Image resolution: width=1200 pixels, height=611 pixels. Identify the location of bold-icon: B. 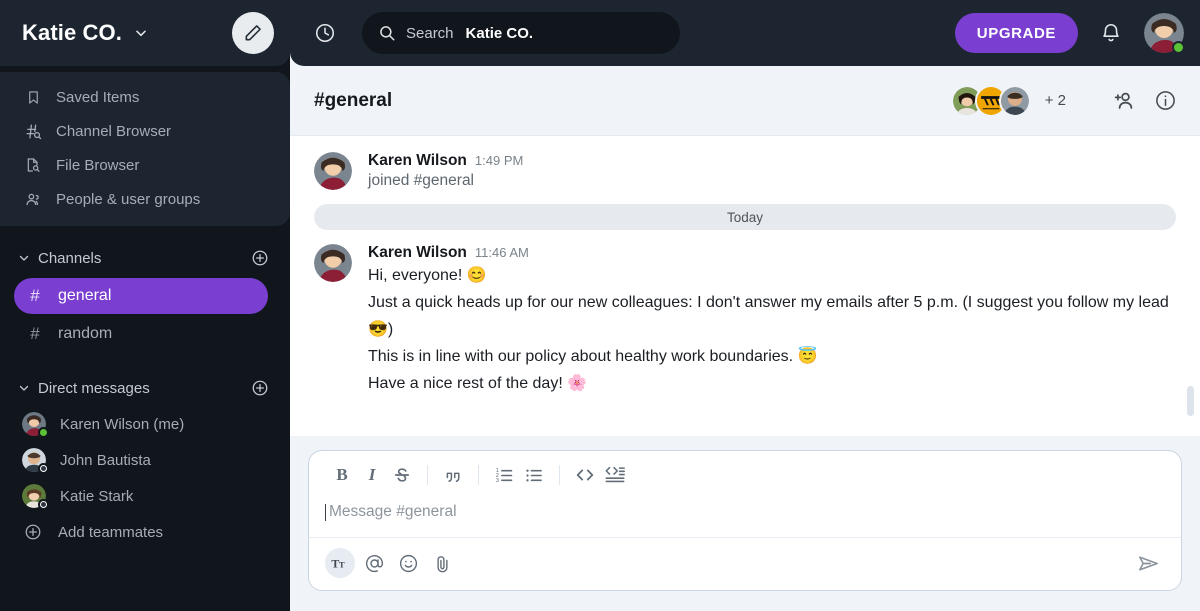
(342, 475).